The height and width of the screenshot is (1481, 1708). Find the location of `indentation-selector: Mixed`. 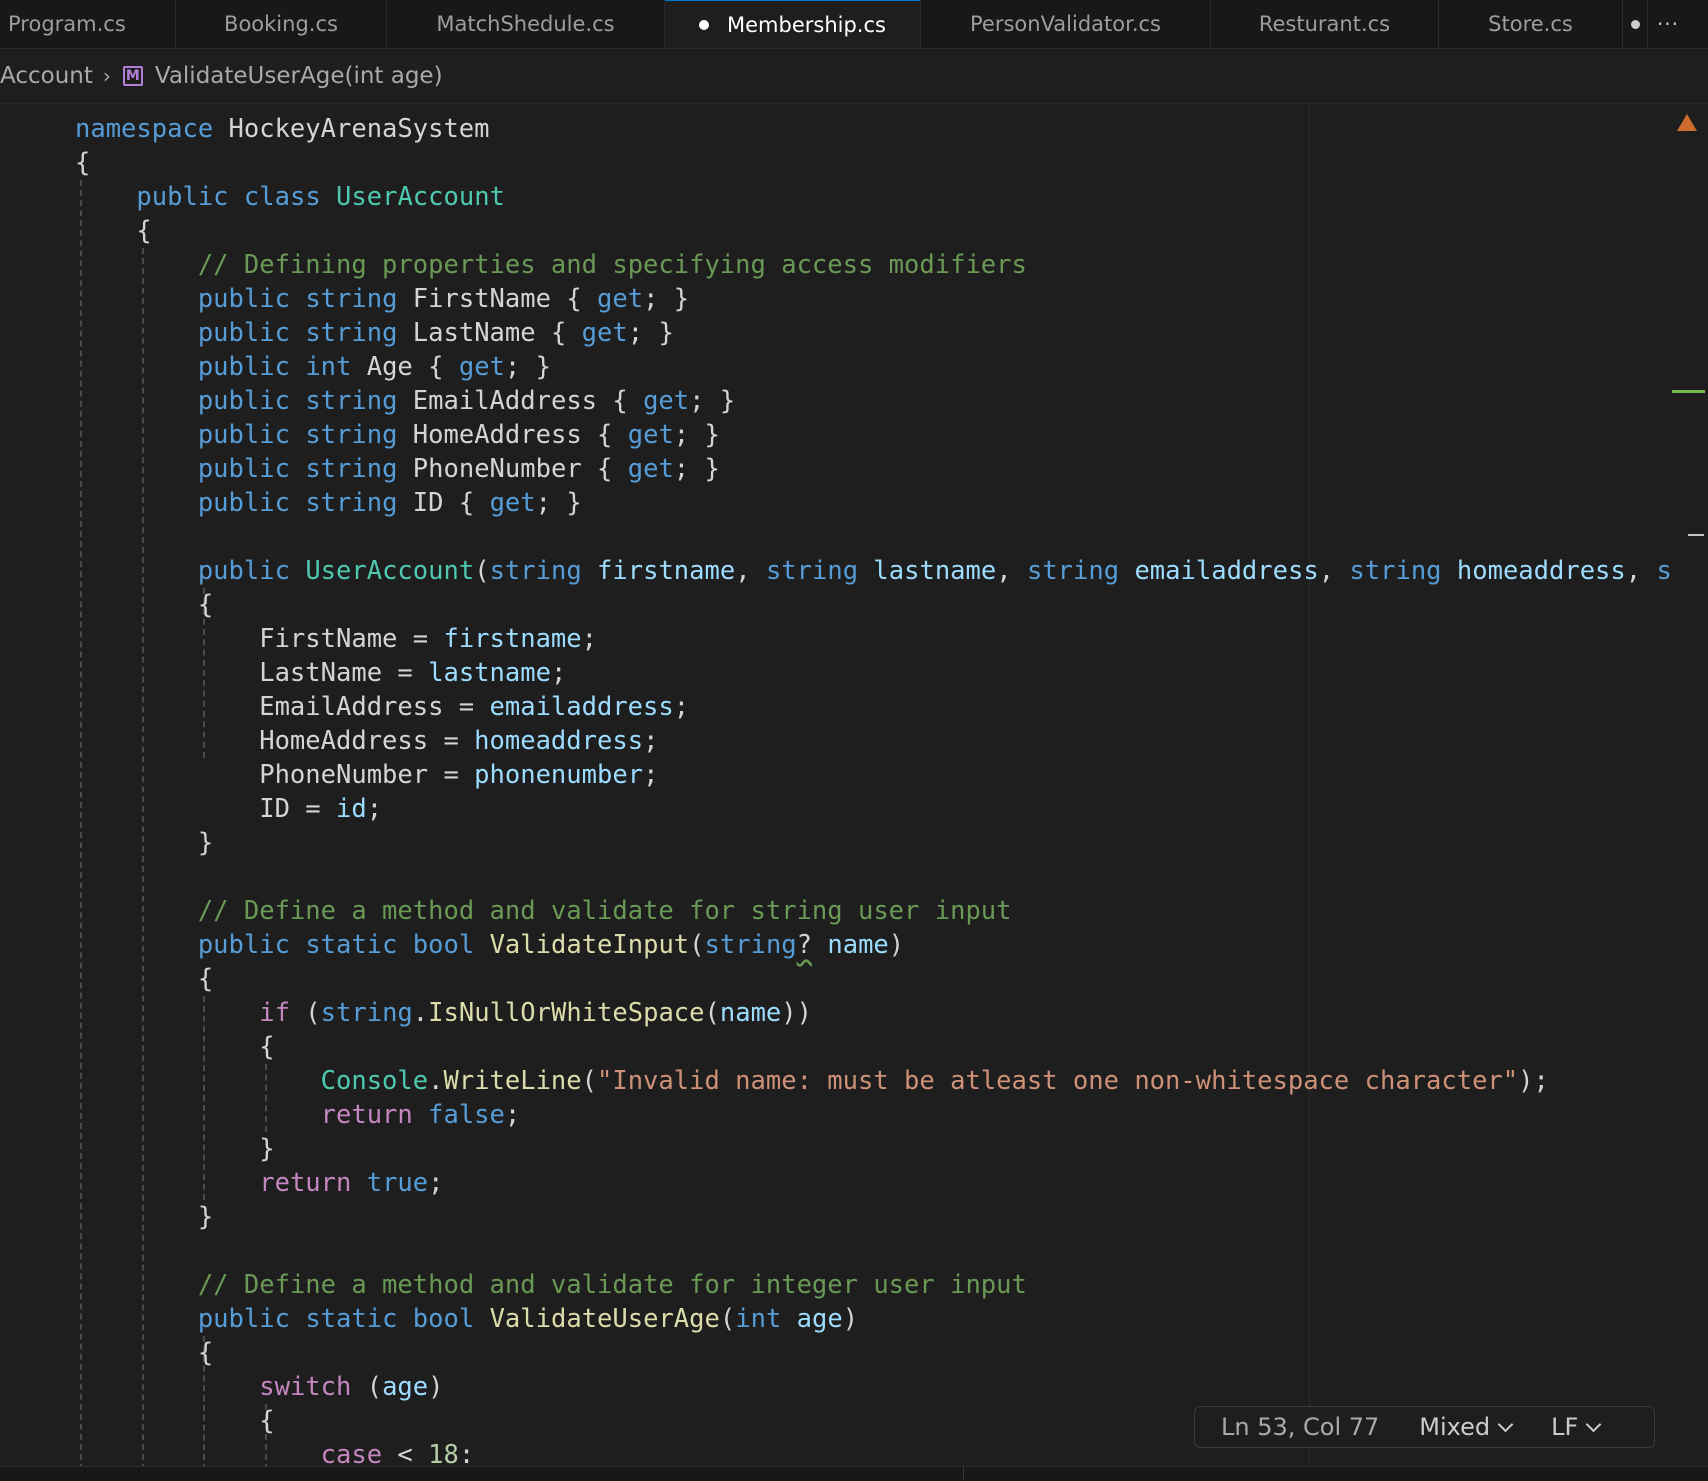

indentation-selector: Mixed is located at coordinates (1466, 1427).